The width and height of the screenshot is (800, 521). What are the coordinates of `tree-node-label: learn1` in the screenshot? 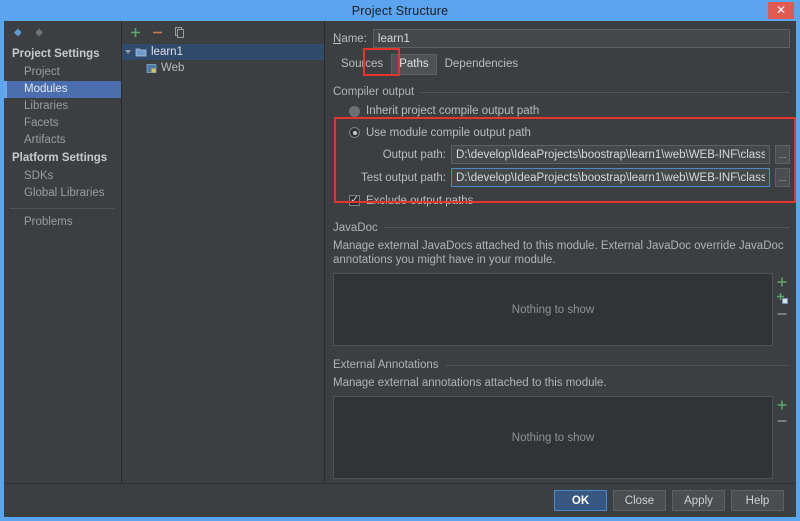 It's located at (167, 52).